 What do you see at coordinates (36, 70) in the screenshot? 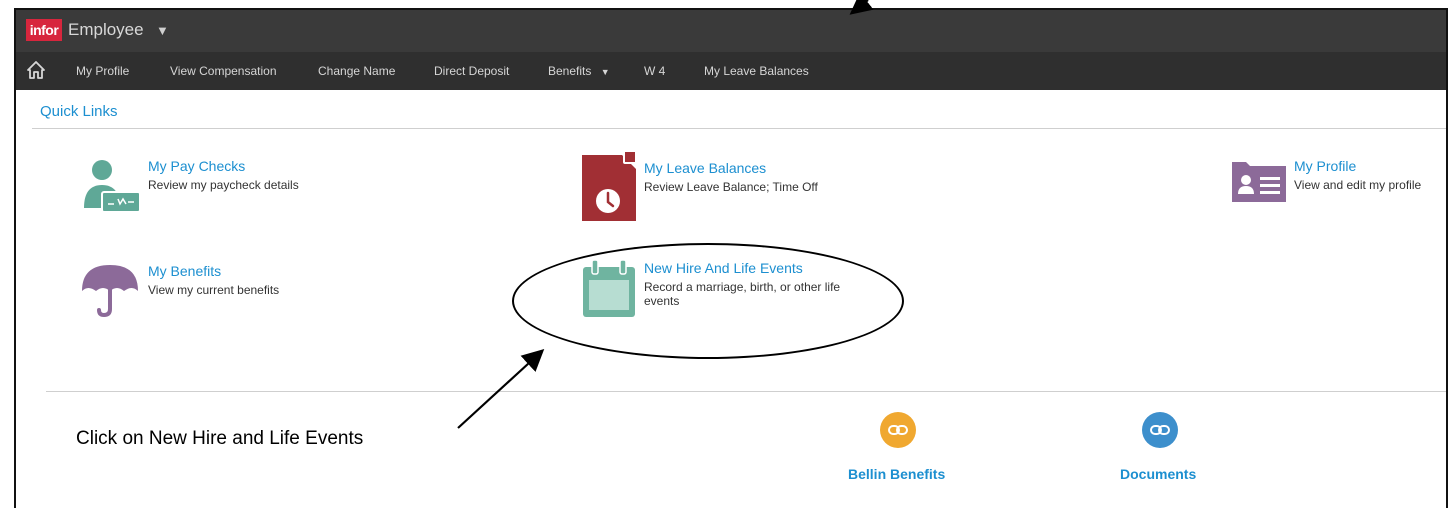
I see `home-icon` at bounding box center [36, 70].